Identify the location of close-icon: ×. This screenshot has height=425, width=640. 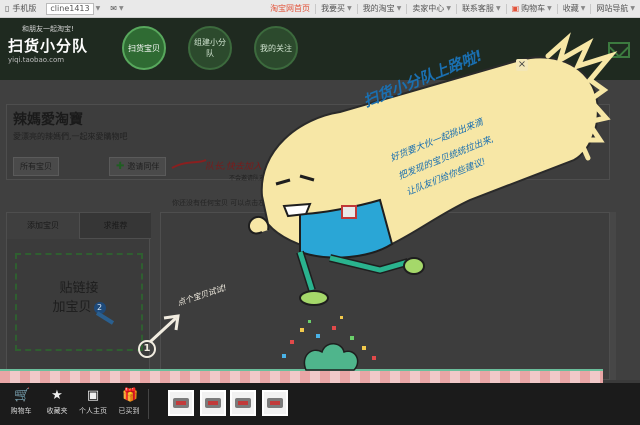
(522, 65).